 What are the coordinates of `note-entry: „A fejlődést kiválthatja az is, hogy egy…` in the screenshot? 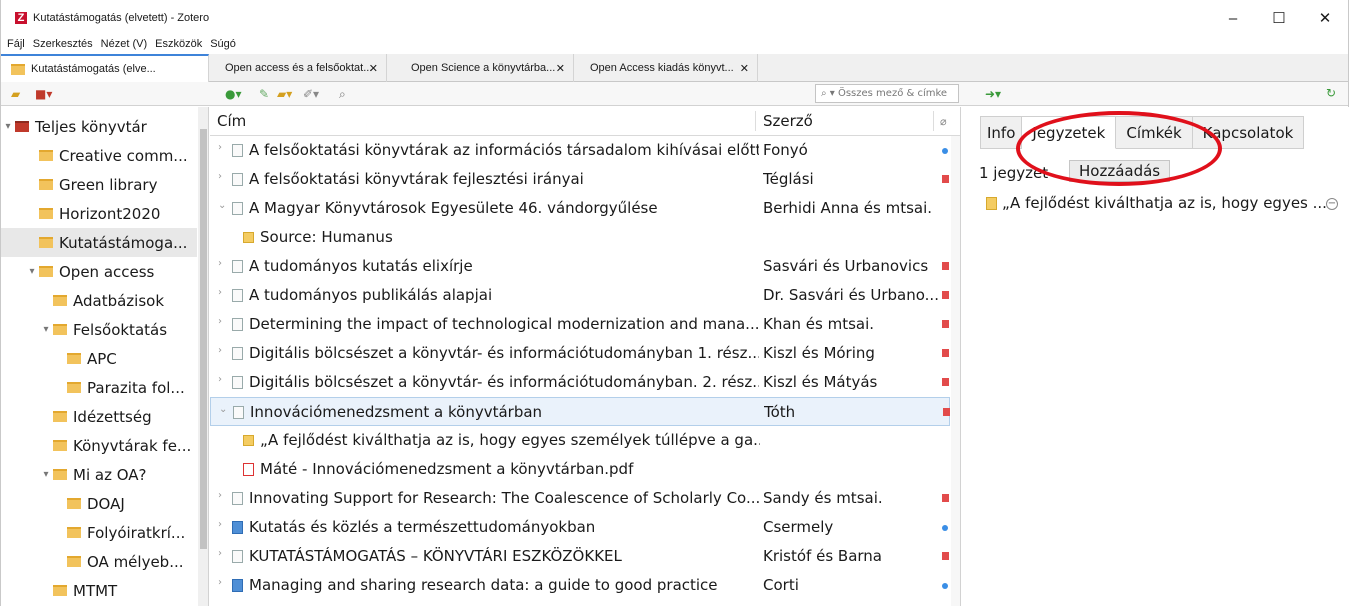 It's located at (1156, 203).